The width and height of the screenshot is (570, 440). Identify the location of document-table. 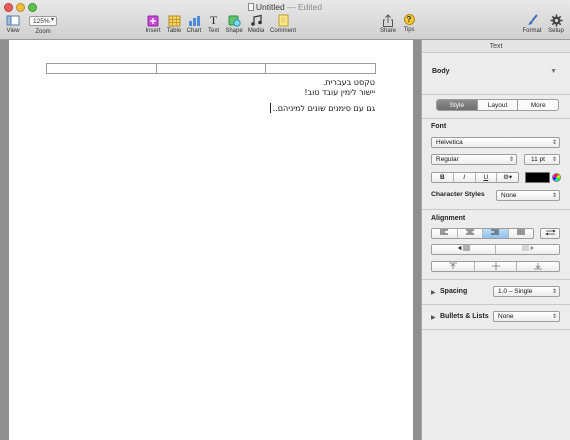
(211, 68).